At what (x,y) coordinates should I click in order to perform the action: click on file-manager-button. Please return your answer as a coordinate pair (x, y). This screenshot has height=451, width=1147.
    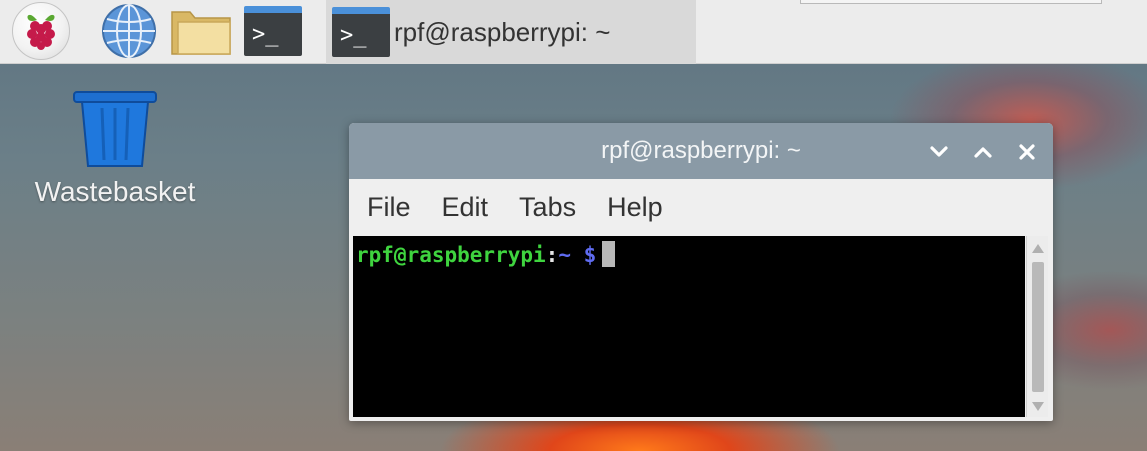
    Looking at the image, I should click on (201, 31).